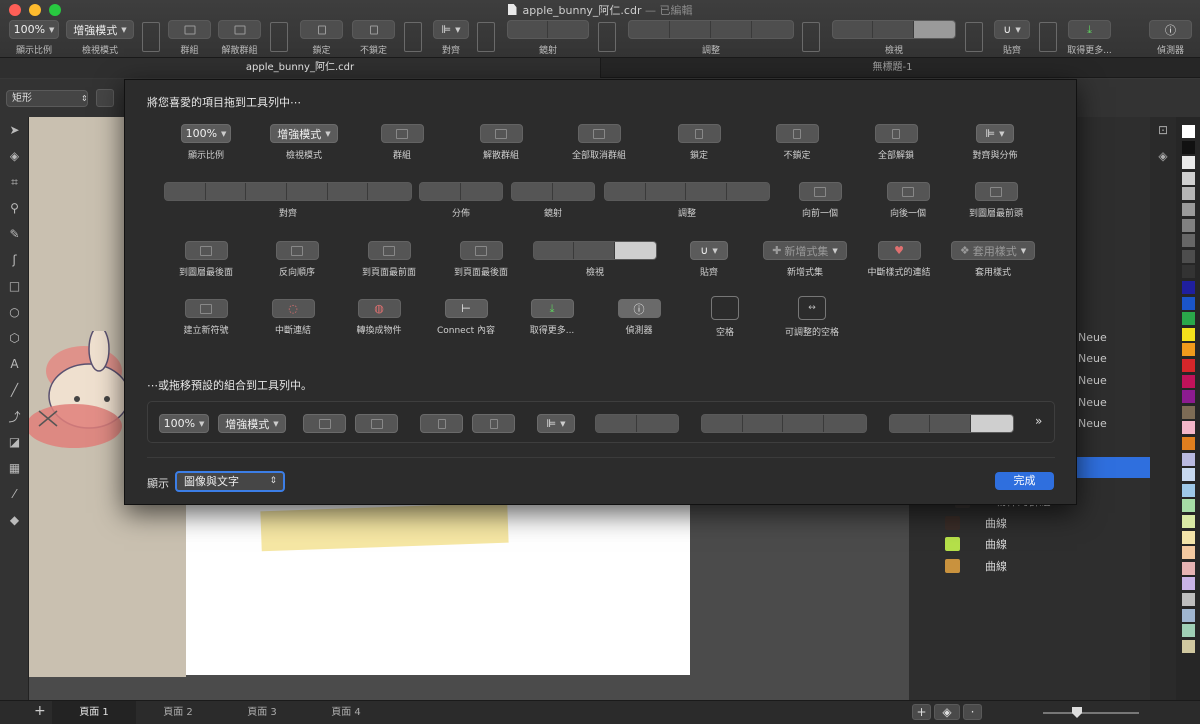 The height and width of the screenshot is (724, 1200). What do you see at coordinates (947, 712) in the screenshot?
I see `layers-icon: ◈` at bounding box center [947, 712].